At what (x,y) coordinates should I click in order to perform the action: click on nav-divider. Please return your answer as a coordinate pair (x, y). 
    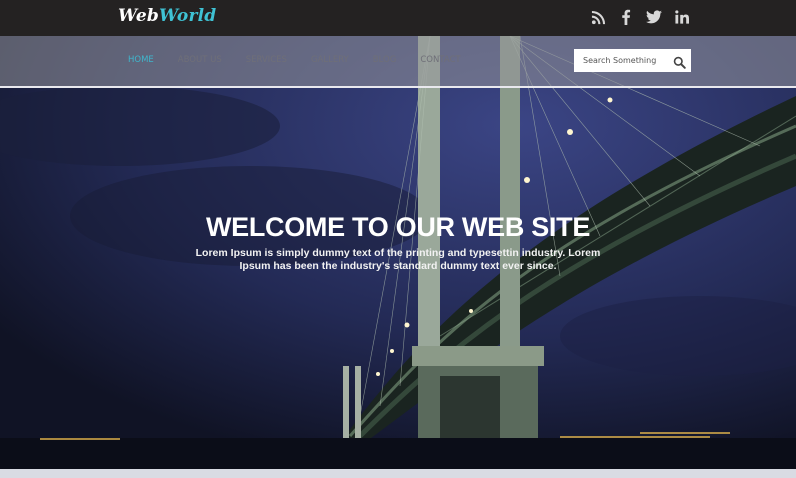
    Looking at the image, I should click on (398, 87).